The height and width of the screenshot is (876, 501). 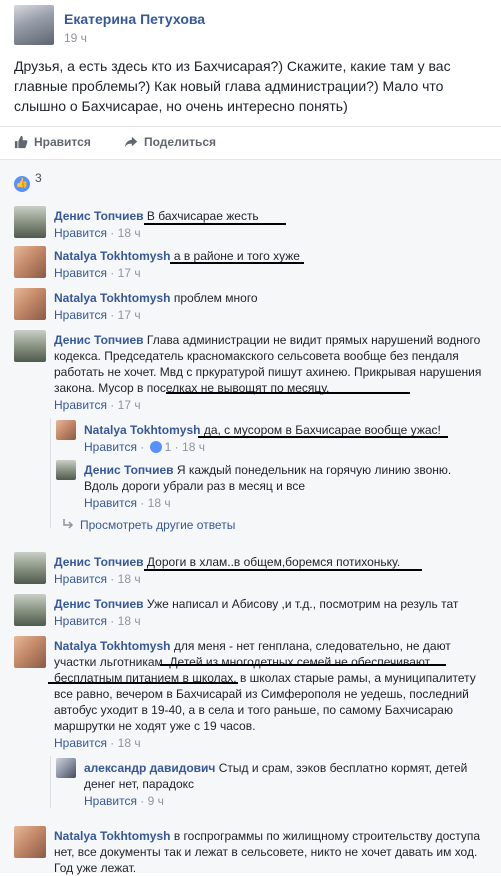 What do you see at coordinates (158, 525) in the screenshot?
I see `view-more-replies-label: Просмотреть другие ответы` at bounding box center [158, 525].